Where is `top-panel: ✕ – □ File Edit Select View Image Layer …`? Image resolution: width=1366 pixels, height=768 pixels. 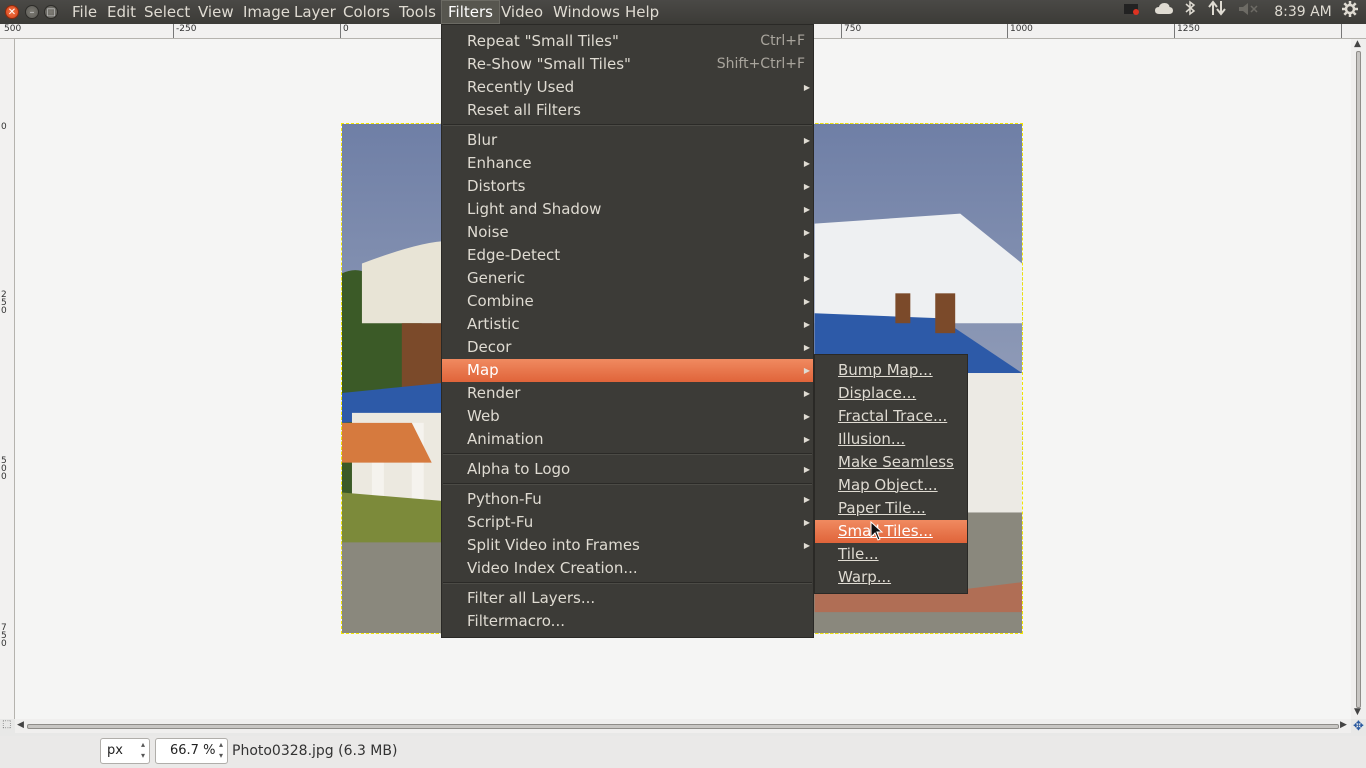 top-panel: ✕ – □ File Edit Select View Image Layer … is located at coordinates (683, 12).